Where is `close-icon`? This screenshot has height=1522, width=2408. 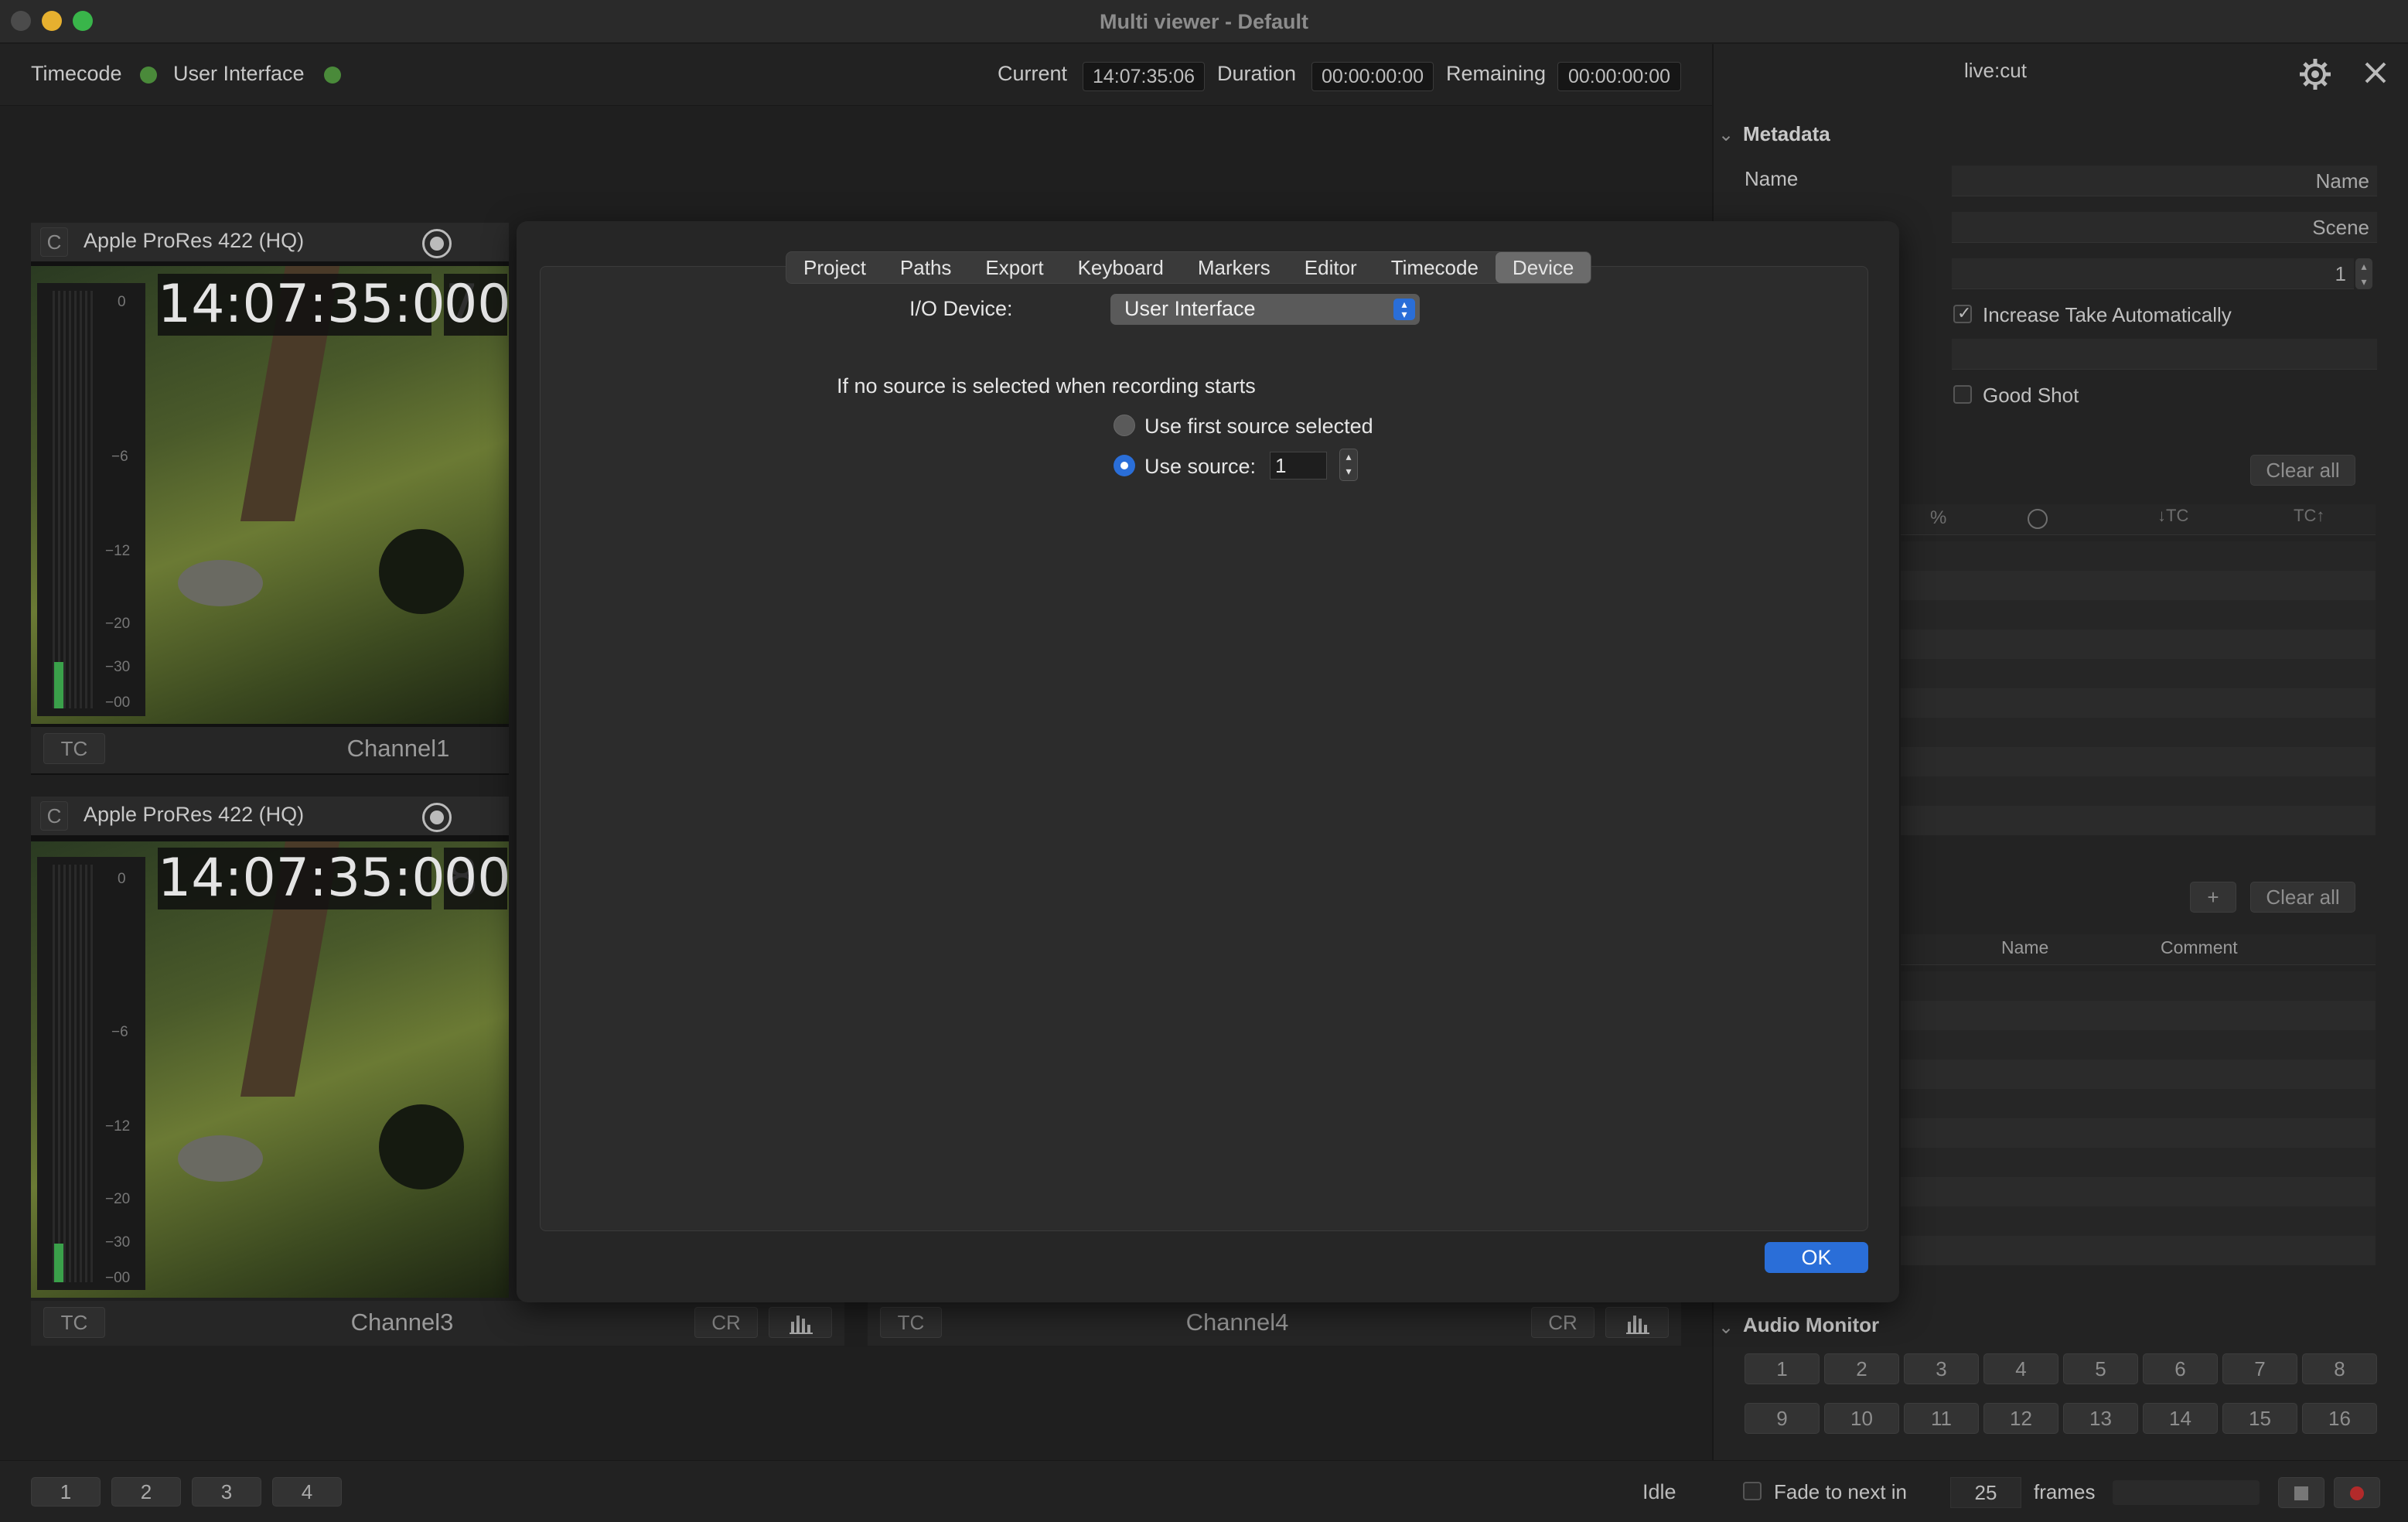 close-icon is located at coordinates (2375, 73).